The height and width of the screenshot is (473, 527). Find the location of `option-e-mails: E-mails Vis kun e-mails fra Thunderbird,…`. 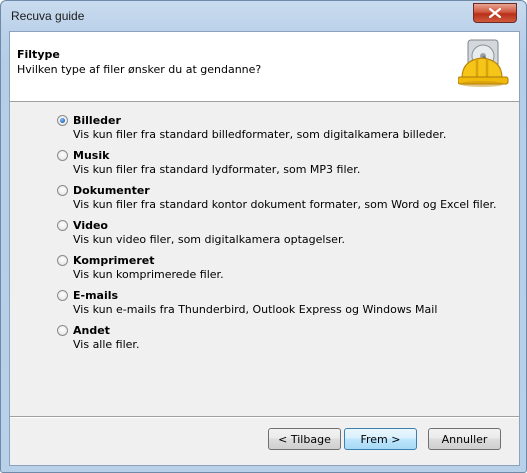

option-e-mails: E-mails Vis kun e-mails fra Thunderbird,… is located at coordinates (267, 305).